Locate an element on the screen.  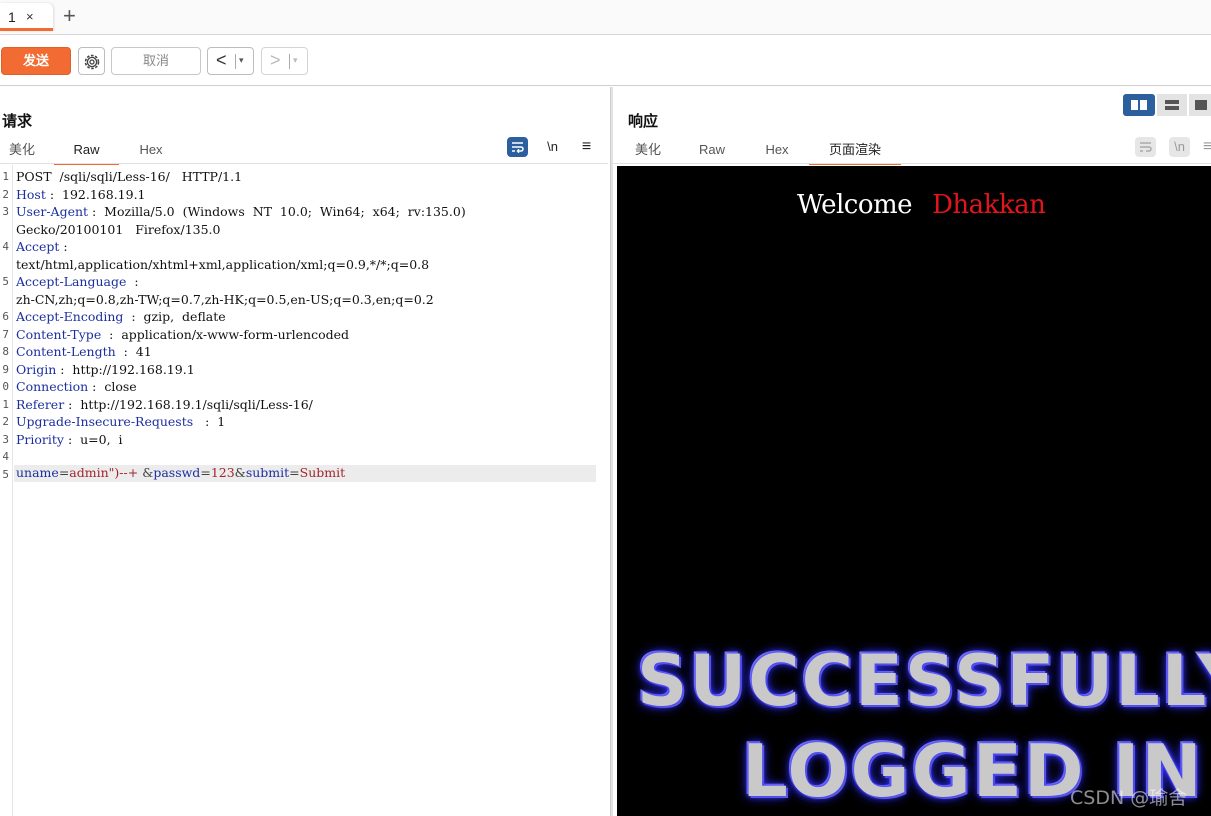
param-value: 123 is located at coordinates (222, 472).